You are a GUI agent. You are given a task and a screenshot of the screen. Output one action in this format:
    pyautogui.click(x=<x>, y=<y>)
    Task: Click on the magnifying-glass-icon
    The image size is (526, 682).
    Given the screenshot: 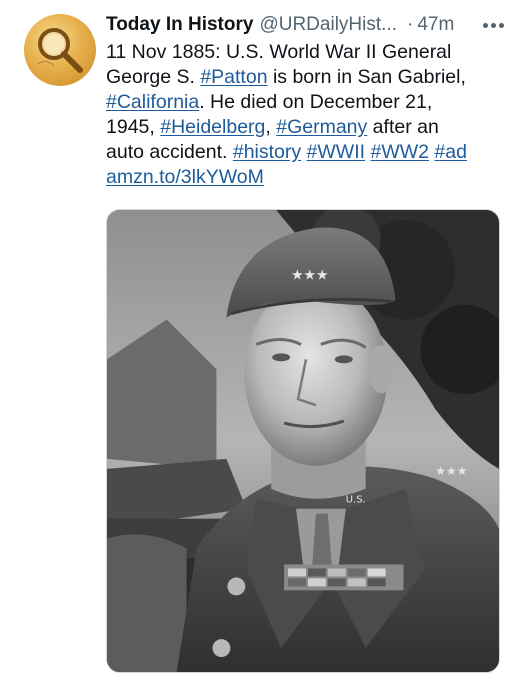 What is the action you would take?
    pyautogui.click(x=60, y=50)
    